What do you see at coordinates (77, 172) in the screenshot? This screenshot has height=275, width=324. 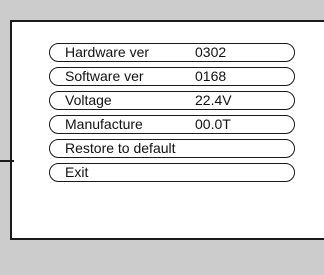 I see `menu-item-label: Exit` at bounding box center [77, 172].